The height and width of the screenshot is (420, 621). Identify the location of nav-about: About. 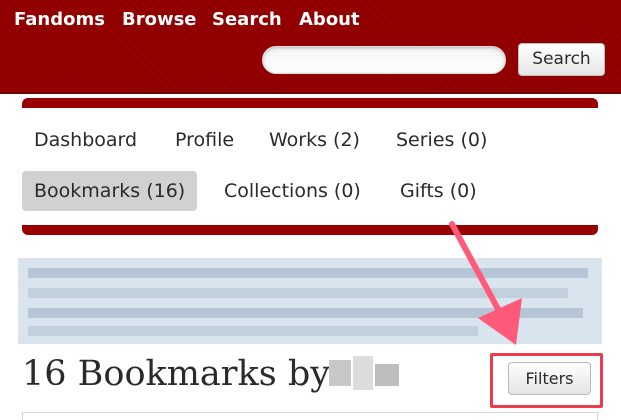
(329, 20).